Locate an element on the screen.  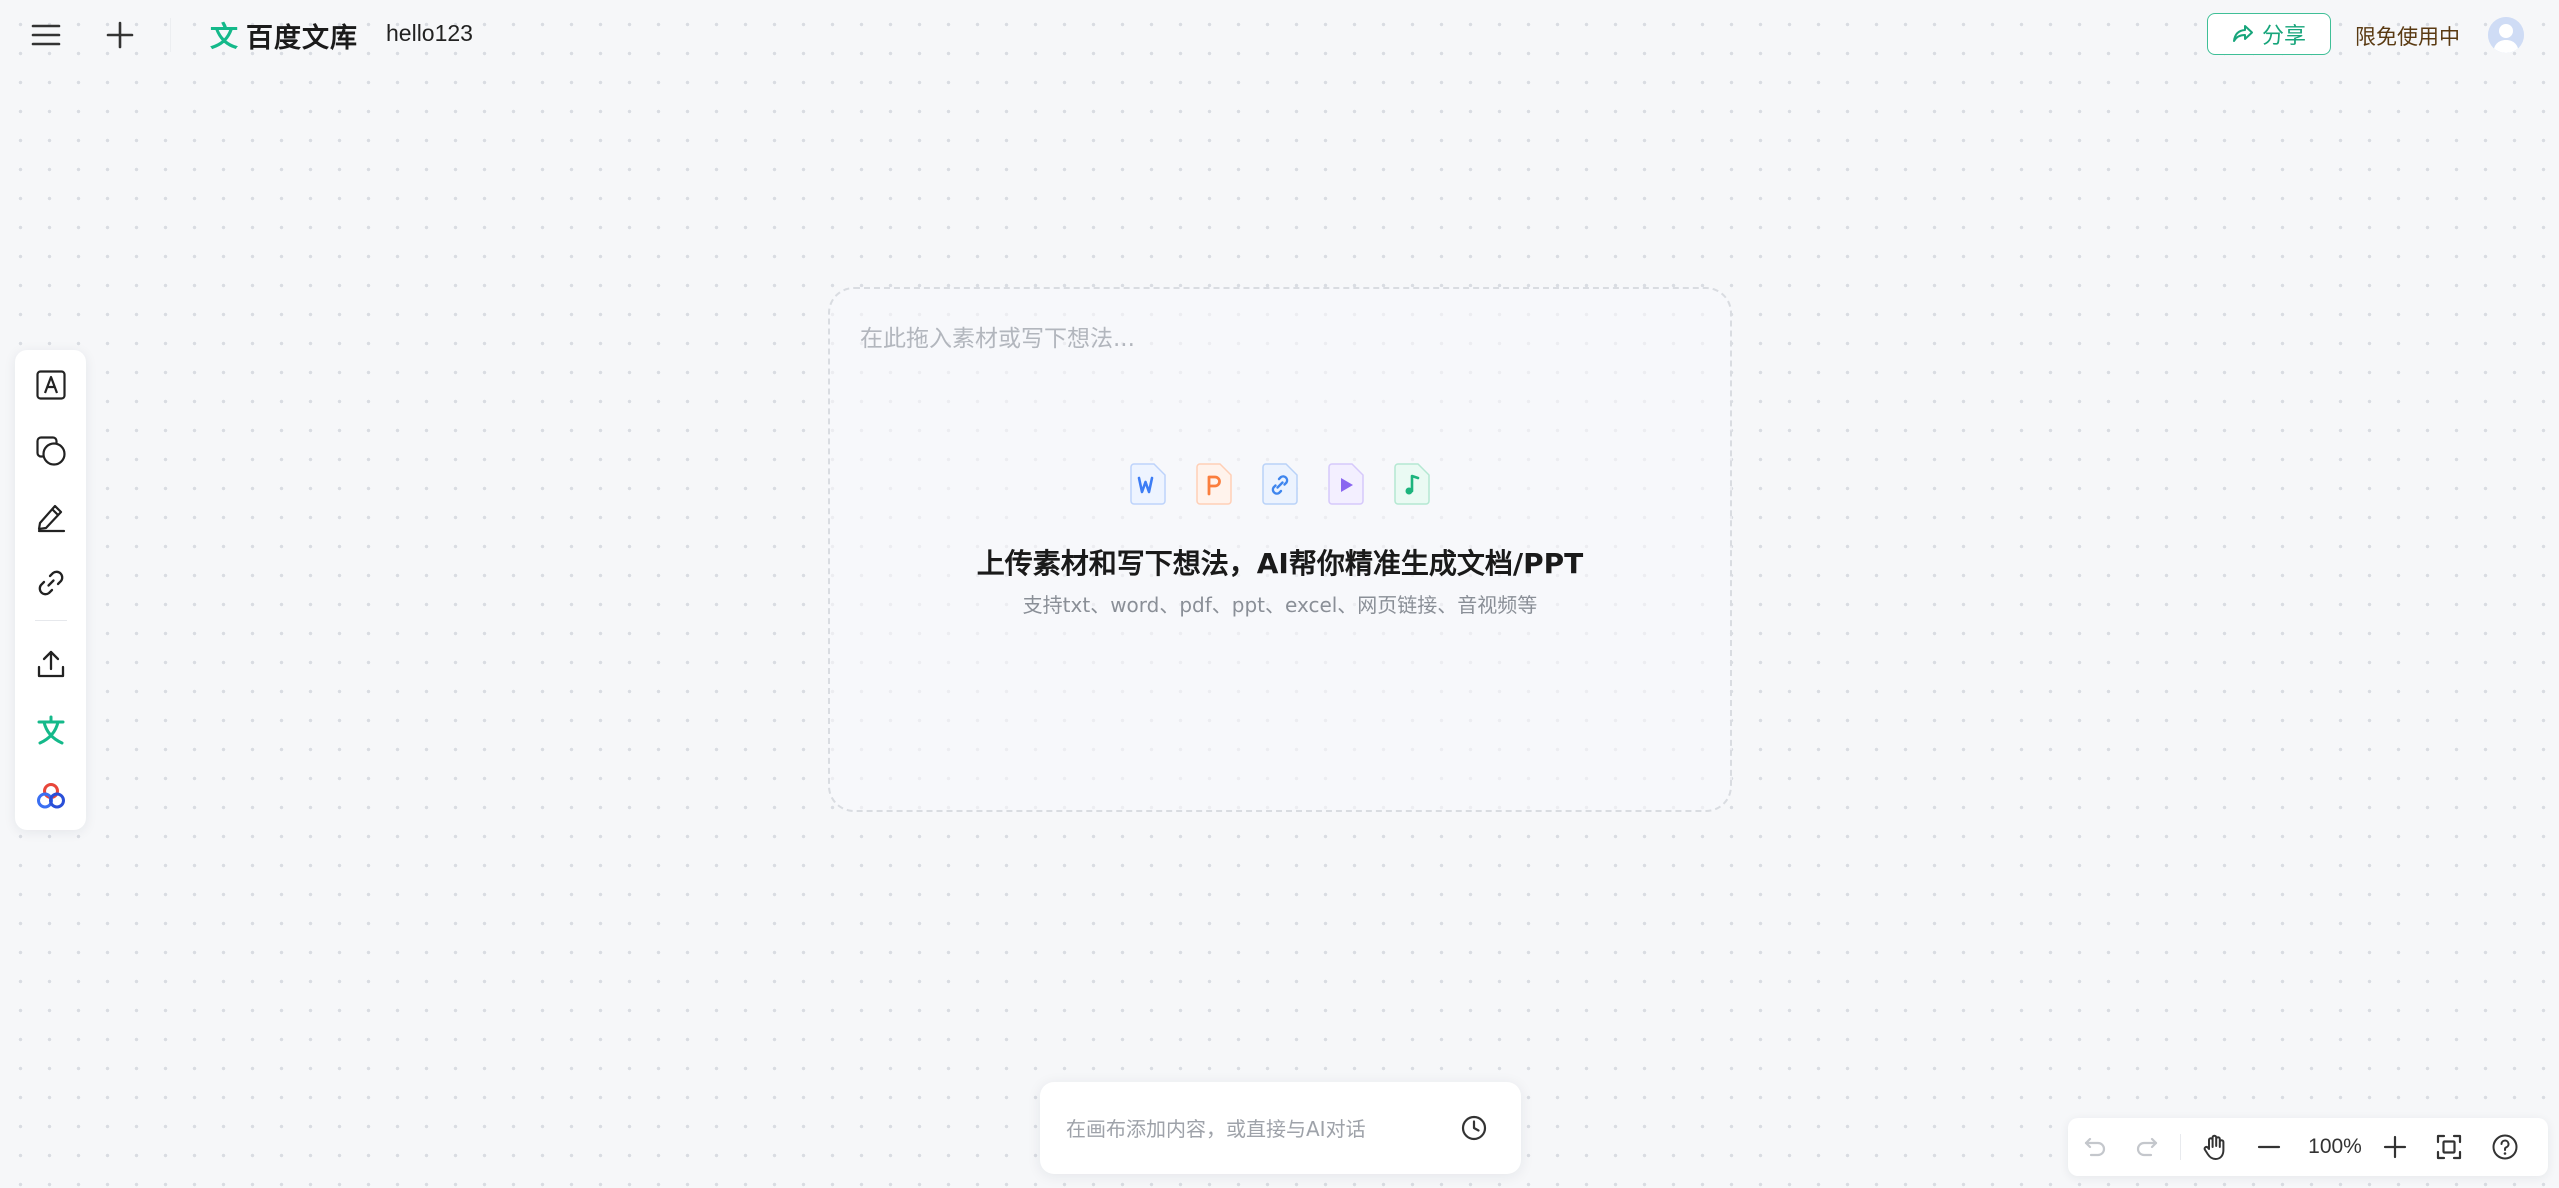
text-tool is located at coordinates (51, 385).